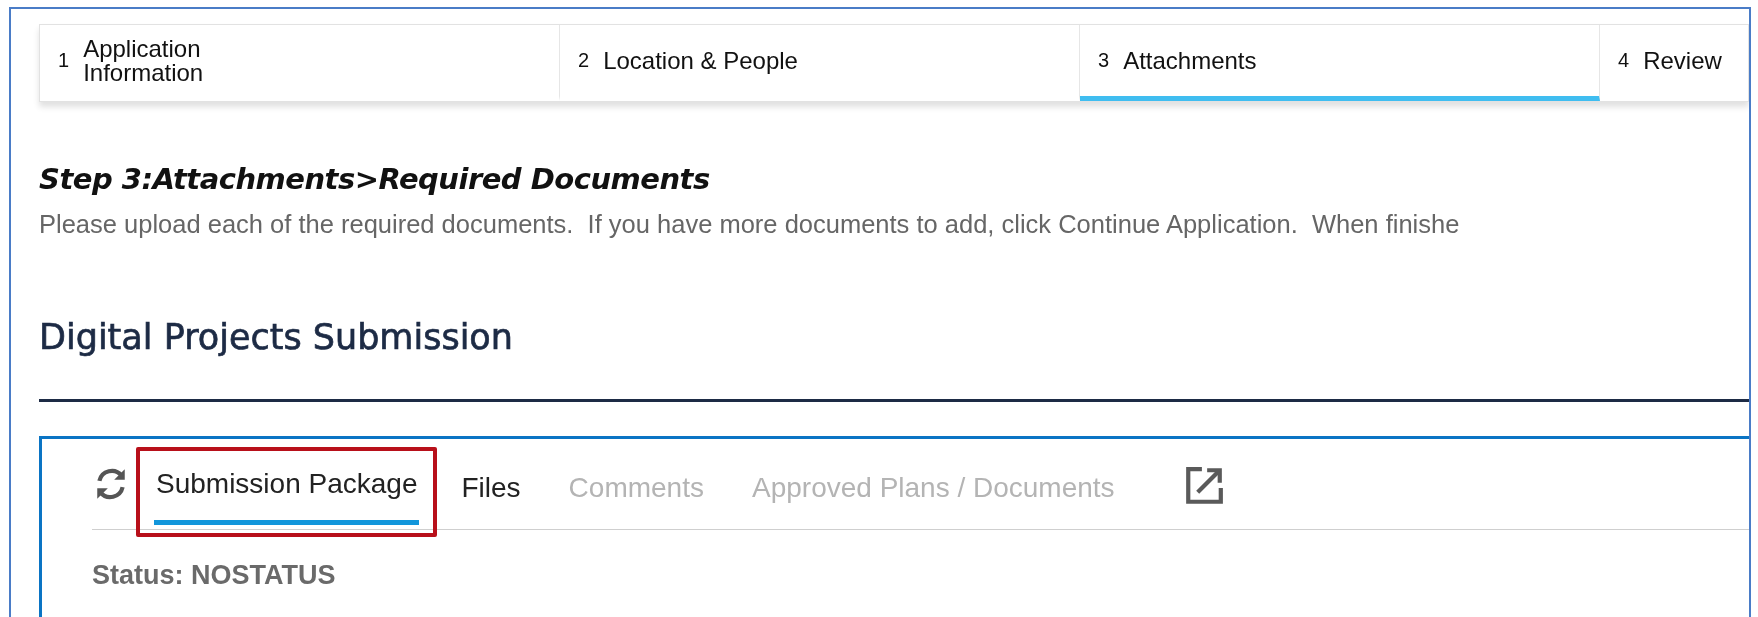 This screenshot has height=617, width=1758. Describe the element at coordinates (375, 179) in the screenshot. I see `step-heading: Step 3:Attachments>Required Documents` at that location.